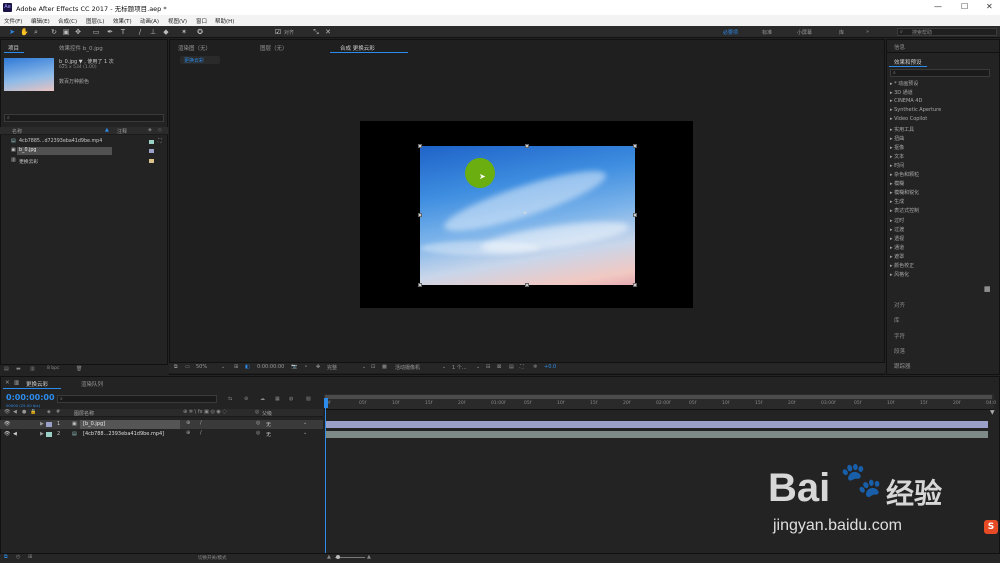  What do you see at coordinates (897, 320) in the screenshot?
I see `panel-library: 库` at bounding box center [897, 320].